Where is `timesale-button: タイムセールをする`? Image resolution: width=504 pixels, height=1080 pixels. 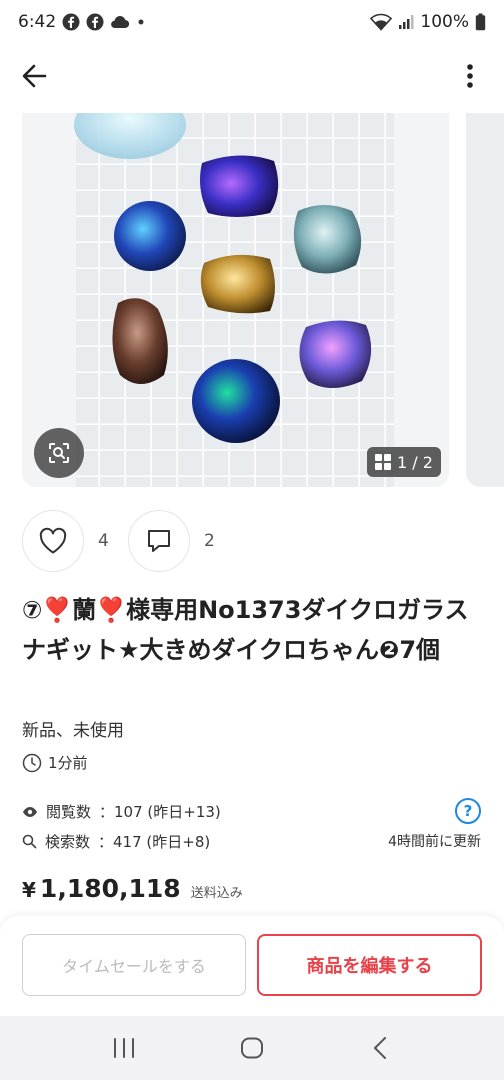 timesale-button: タイムセールをする is located at coordinates (134, 965).